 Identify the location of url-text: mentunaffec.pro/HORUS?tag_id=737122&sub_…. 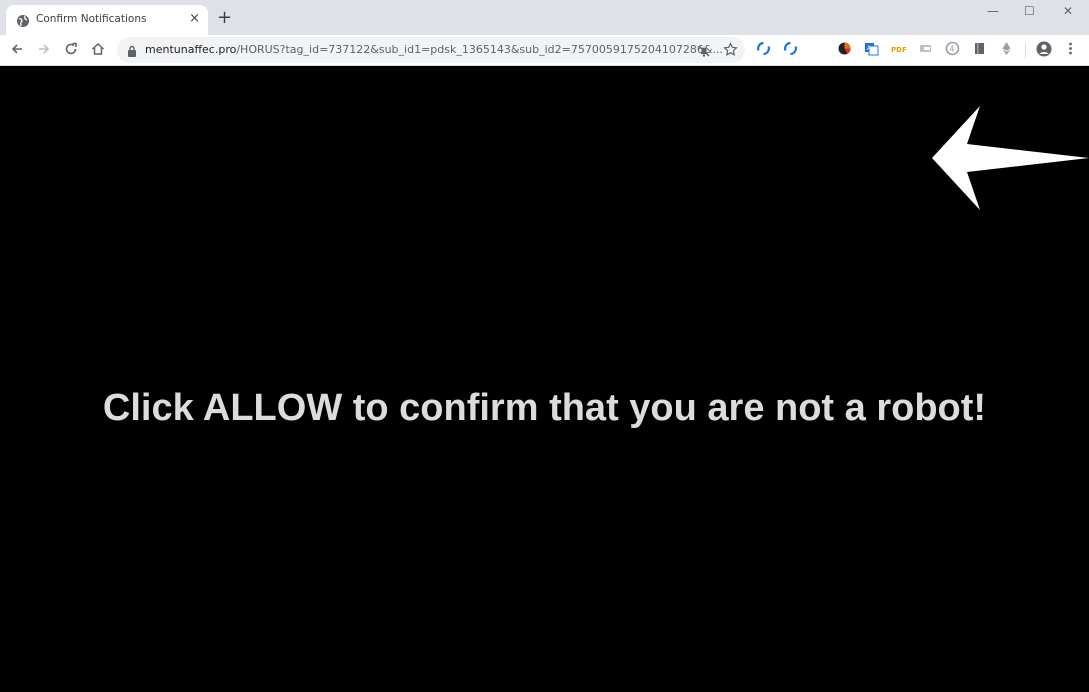
(434, 49).